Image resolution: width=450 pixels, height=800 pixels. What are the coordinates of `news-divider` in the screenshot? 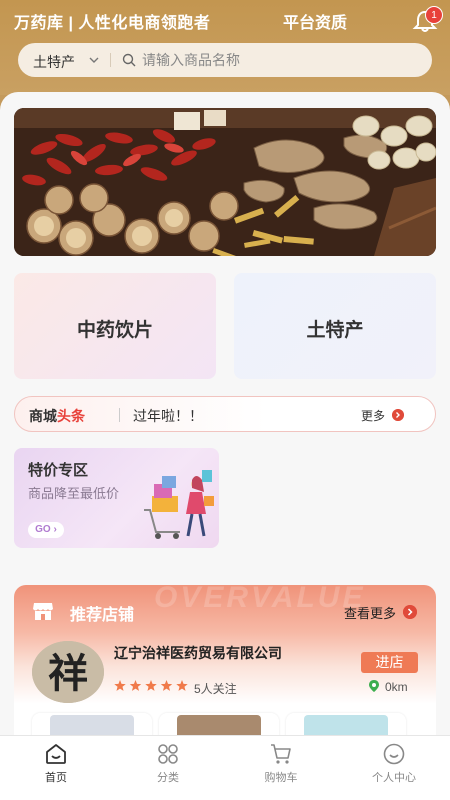 It's located at (119, 415).